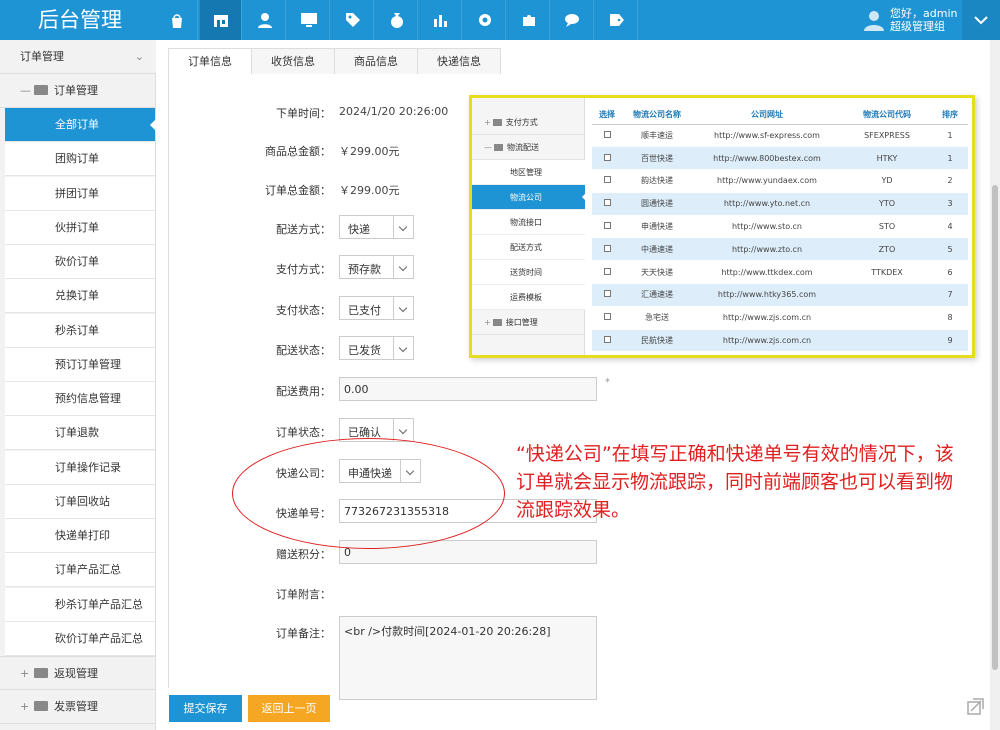  Describe the element at coordinates (459, 61) in the screenshot. I see `tab-express-info: 快递信息` at that location.